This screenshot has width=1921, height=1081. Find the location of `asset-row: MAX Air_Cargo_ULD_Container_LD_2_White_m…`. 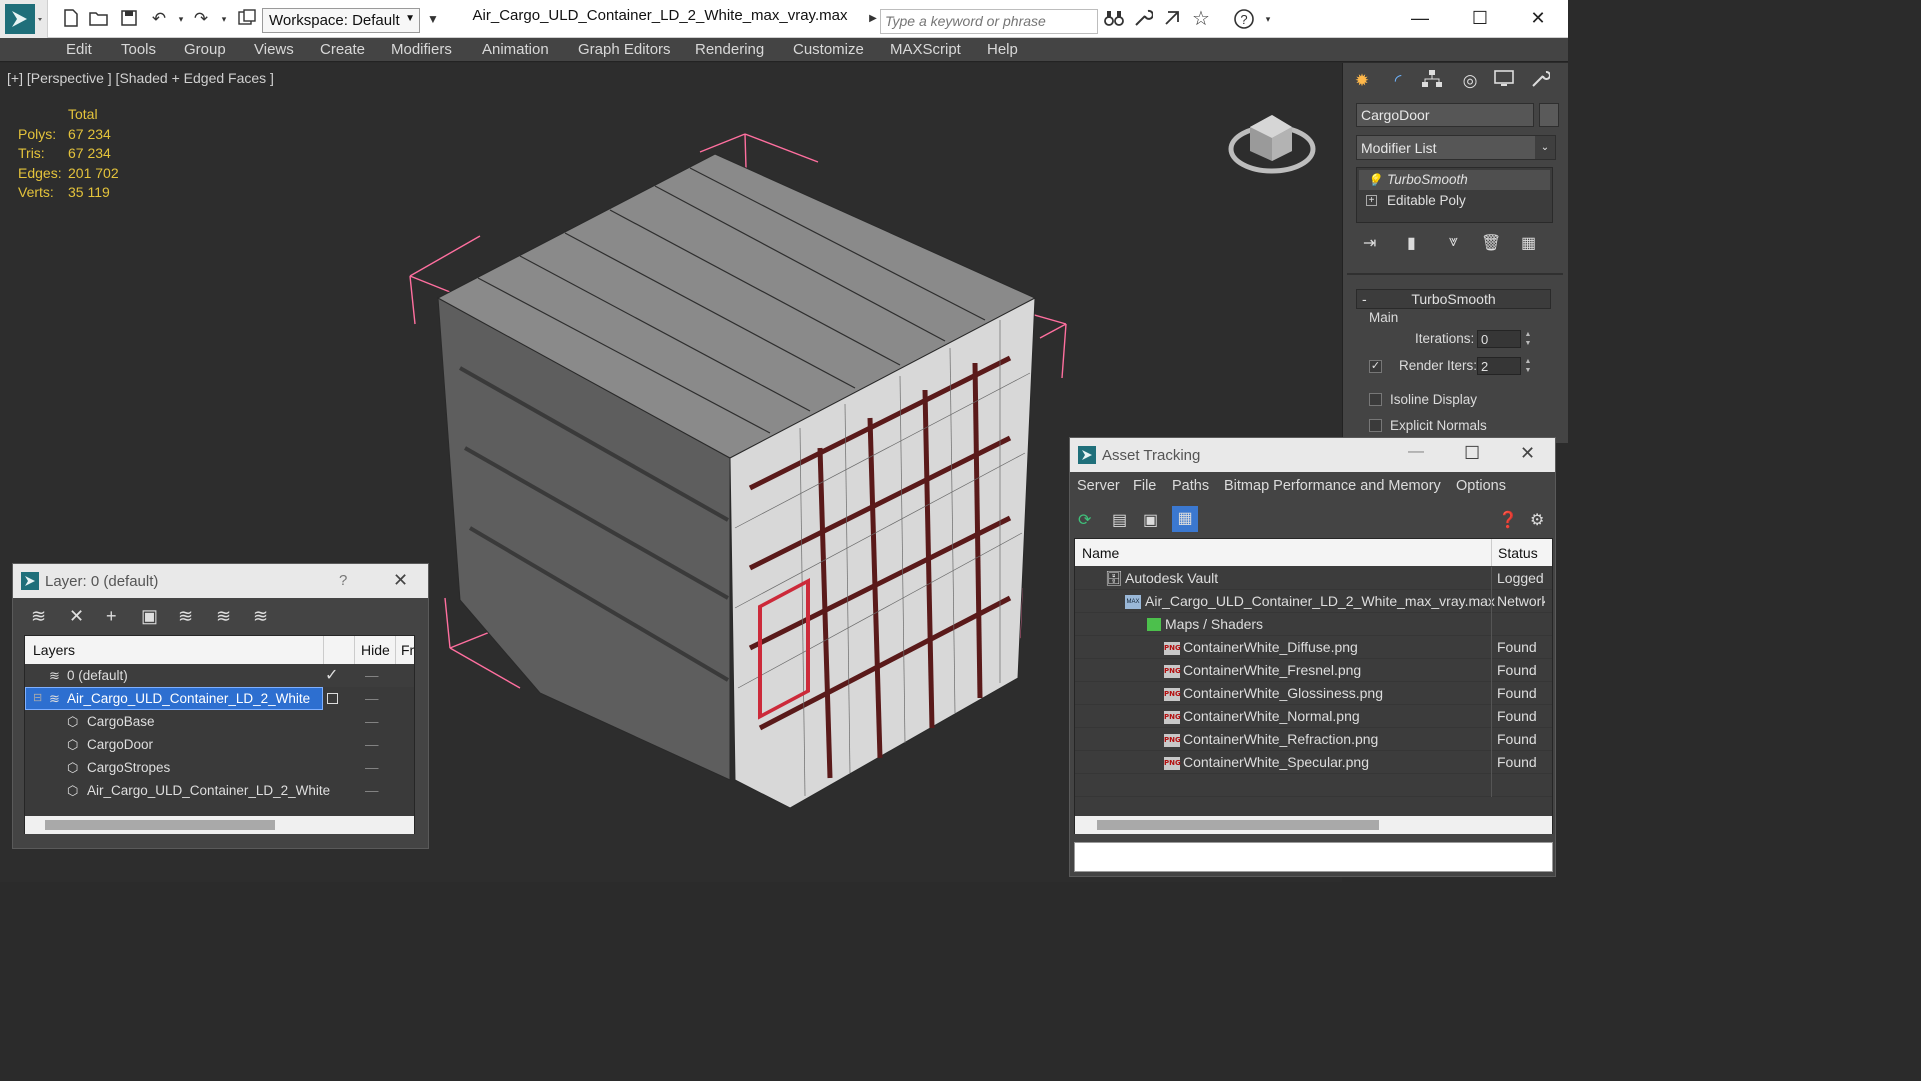

asset-row: MAX Air_Cargo_ULD_Container_LD_2_White_m… is located at coordinates (1313, 601).